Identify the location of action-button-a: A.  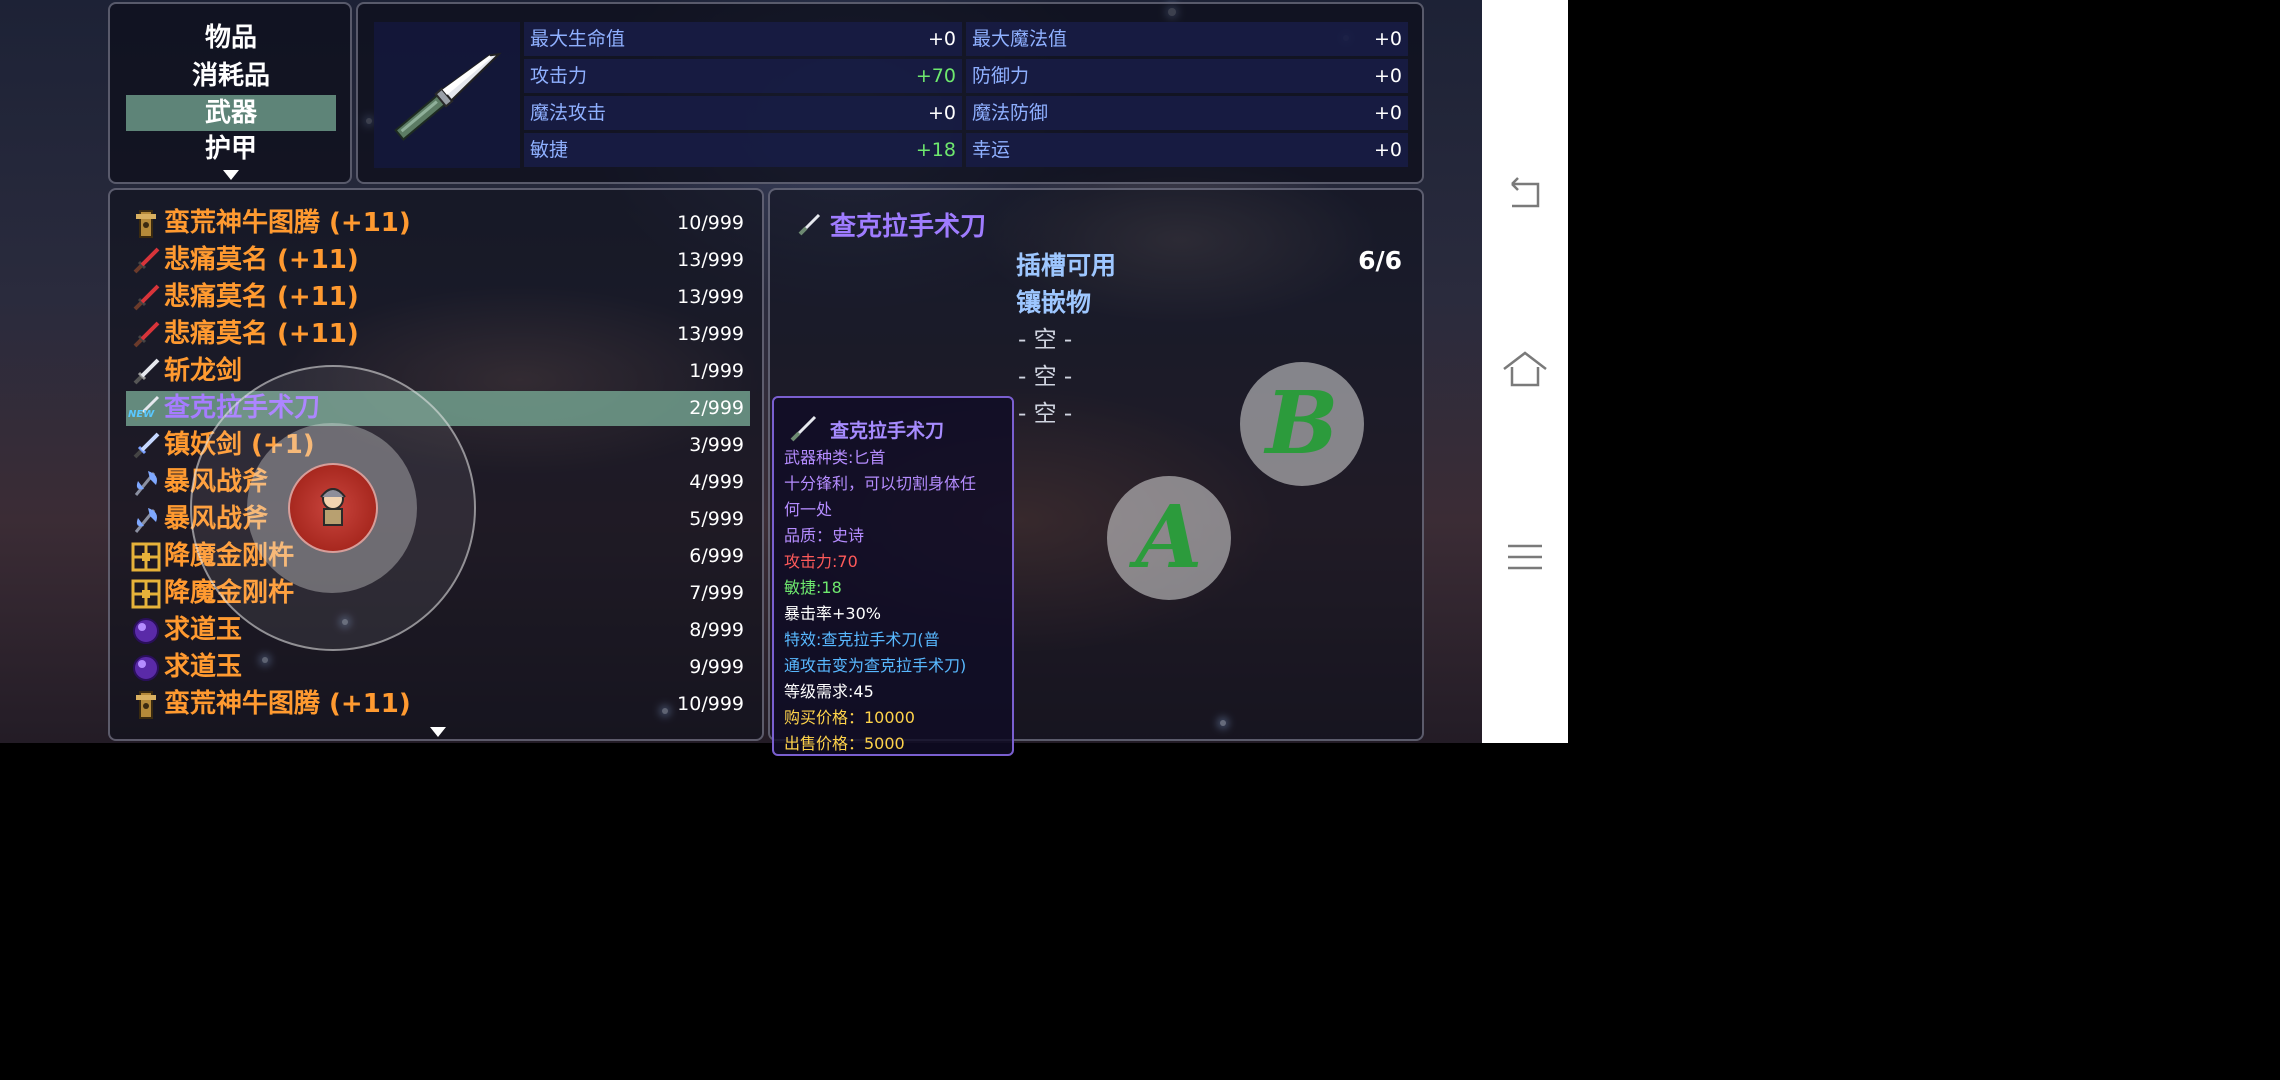
(1169, 538).